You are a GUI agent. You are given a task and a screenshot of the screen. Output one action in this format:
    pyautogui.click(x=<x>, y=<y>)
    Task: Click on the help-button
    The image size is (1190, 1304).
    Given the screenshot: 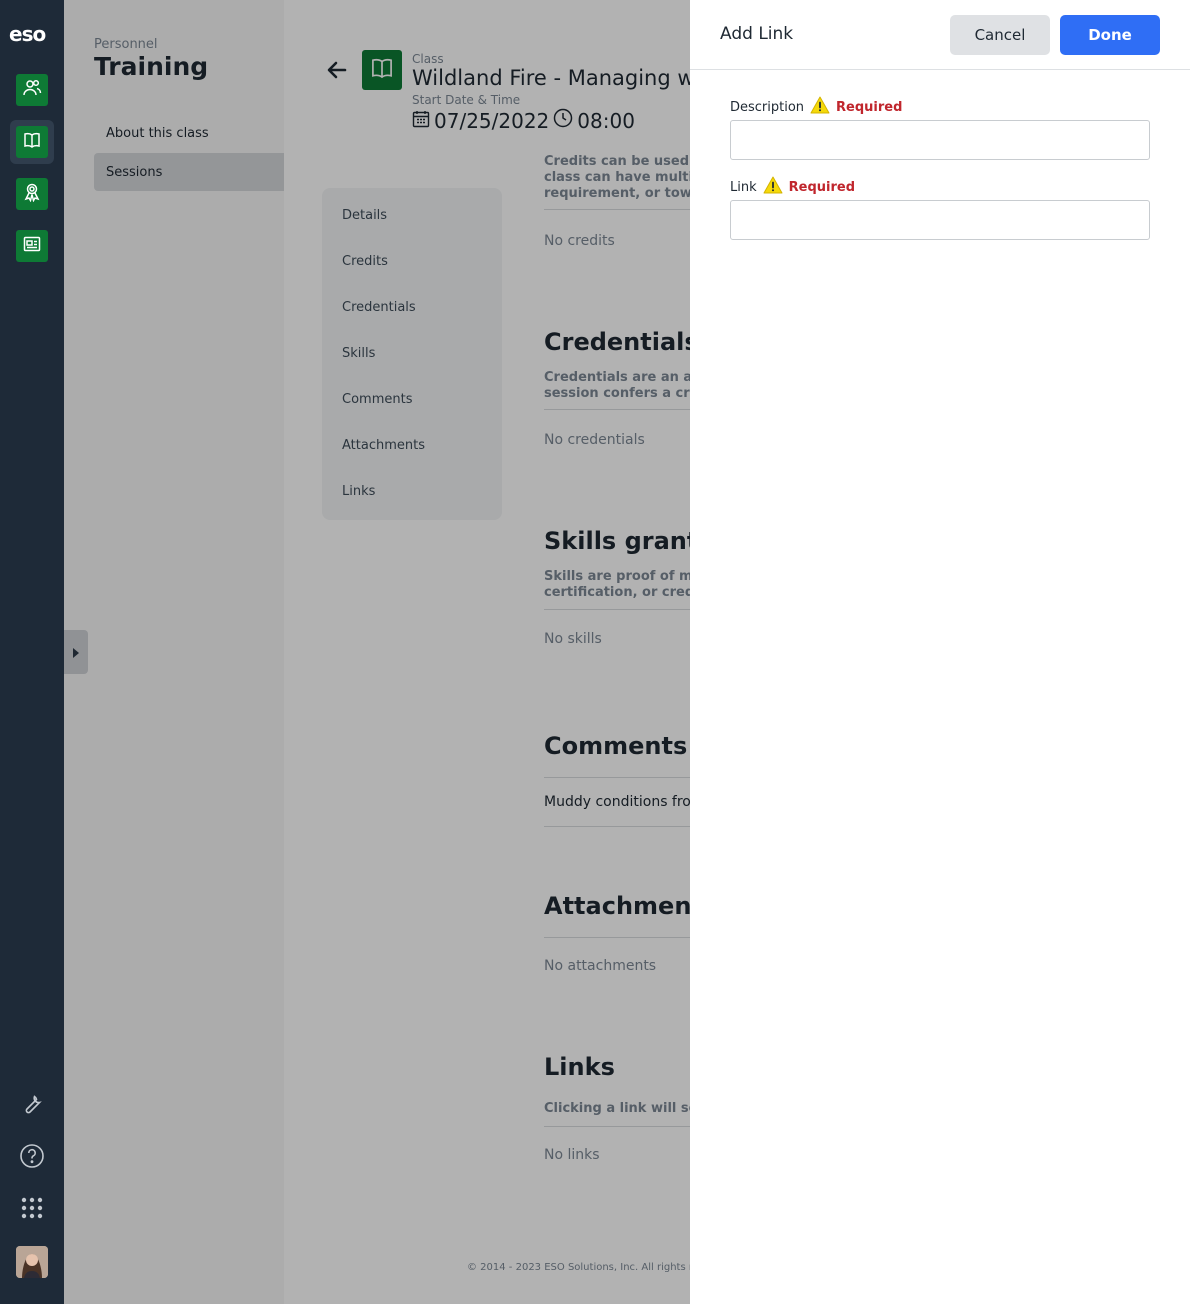 What is the action you would take?
    pyautogui.click(x=32, y=1158)
    